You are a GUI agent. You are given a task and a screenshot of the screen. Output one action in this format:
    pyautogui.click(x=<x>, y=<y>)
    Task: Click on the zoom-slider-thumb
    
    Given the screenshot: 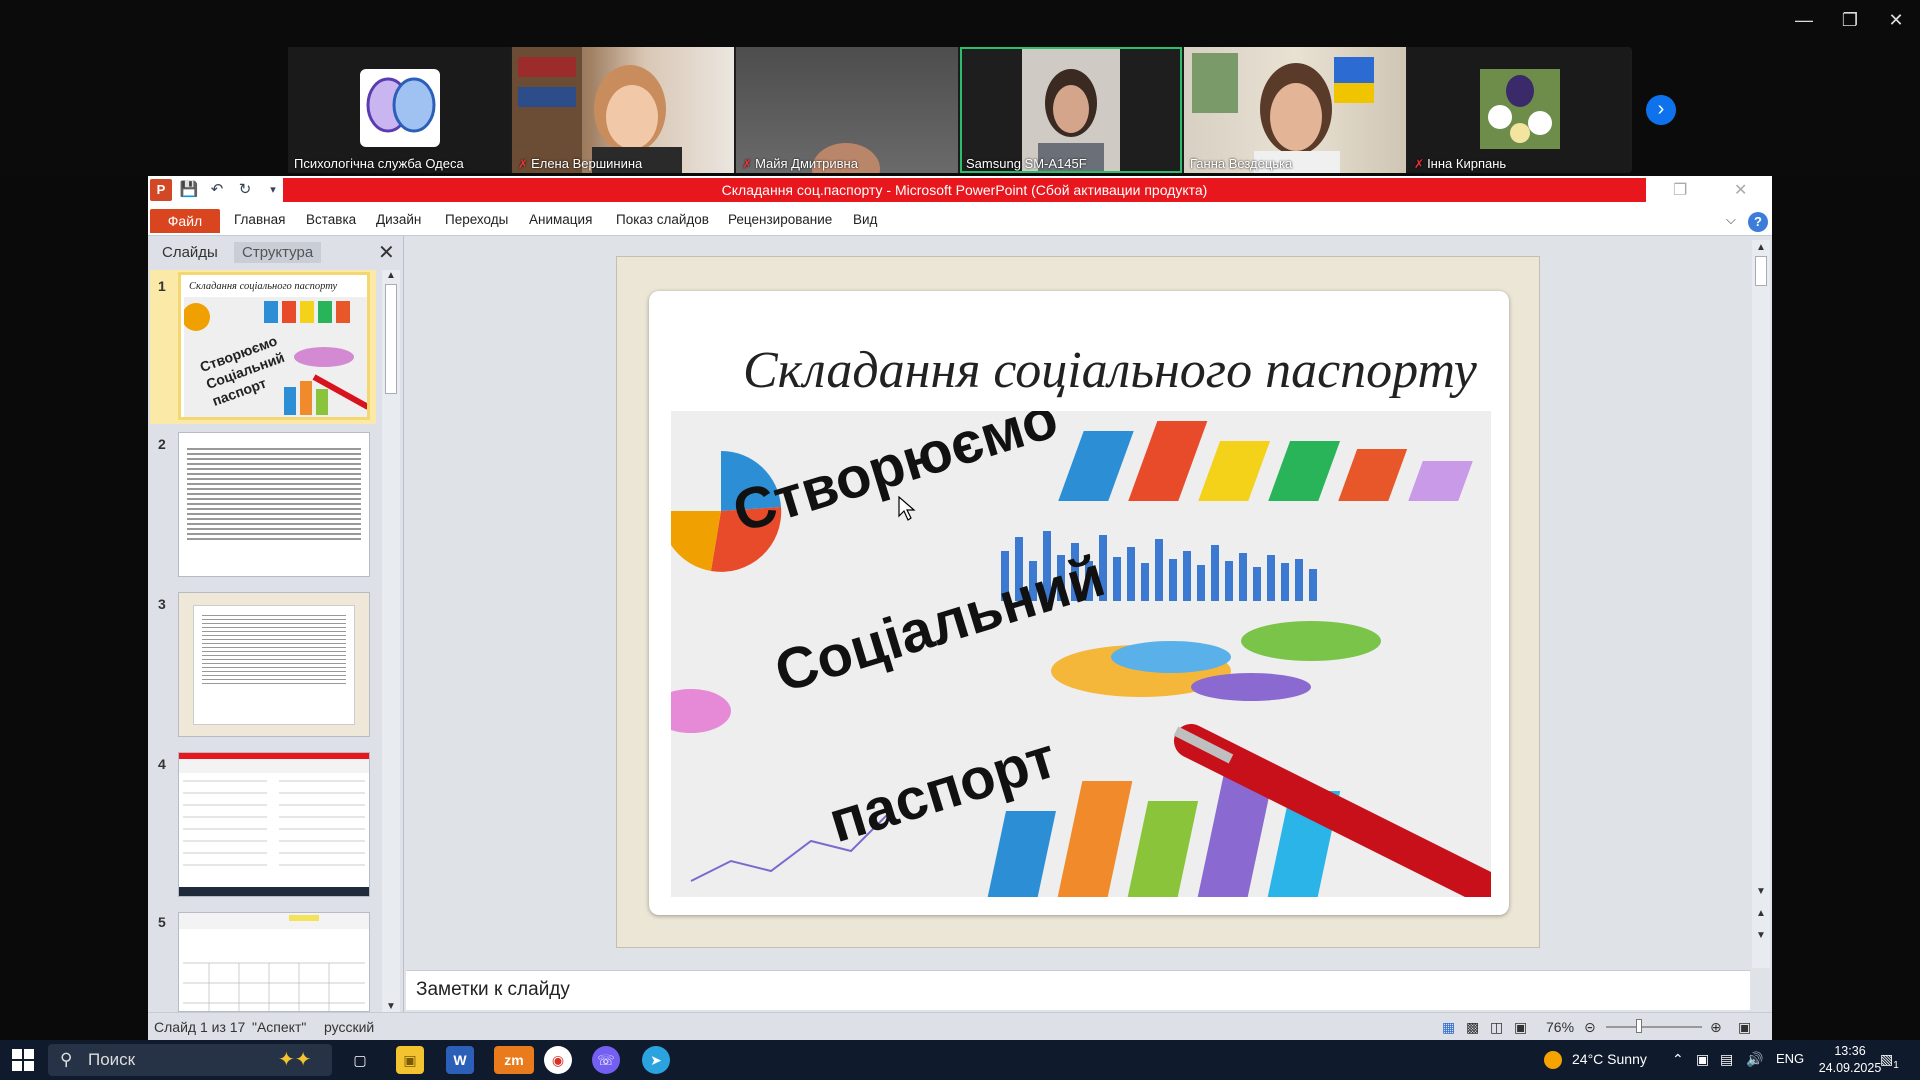 What is the action you would take?
    pyautogui.click(x=1639, y=1026)
    